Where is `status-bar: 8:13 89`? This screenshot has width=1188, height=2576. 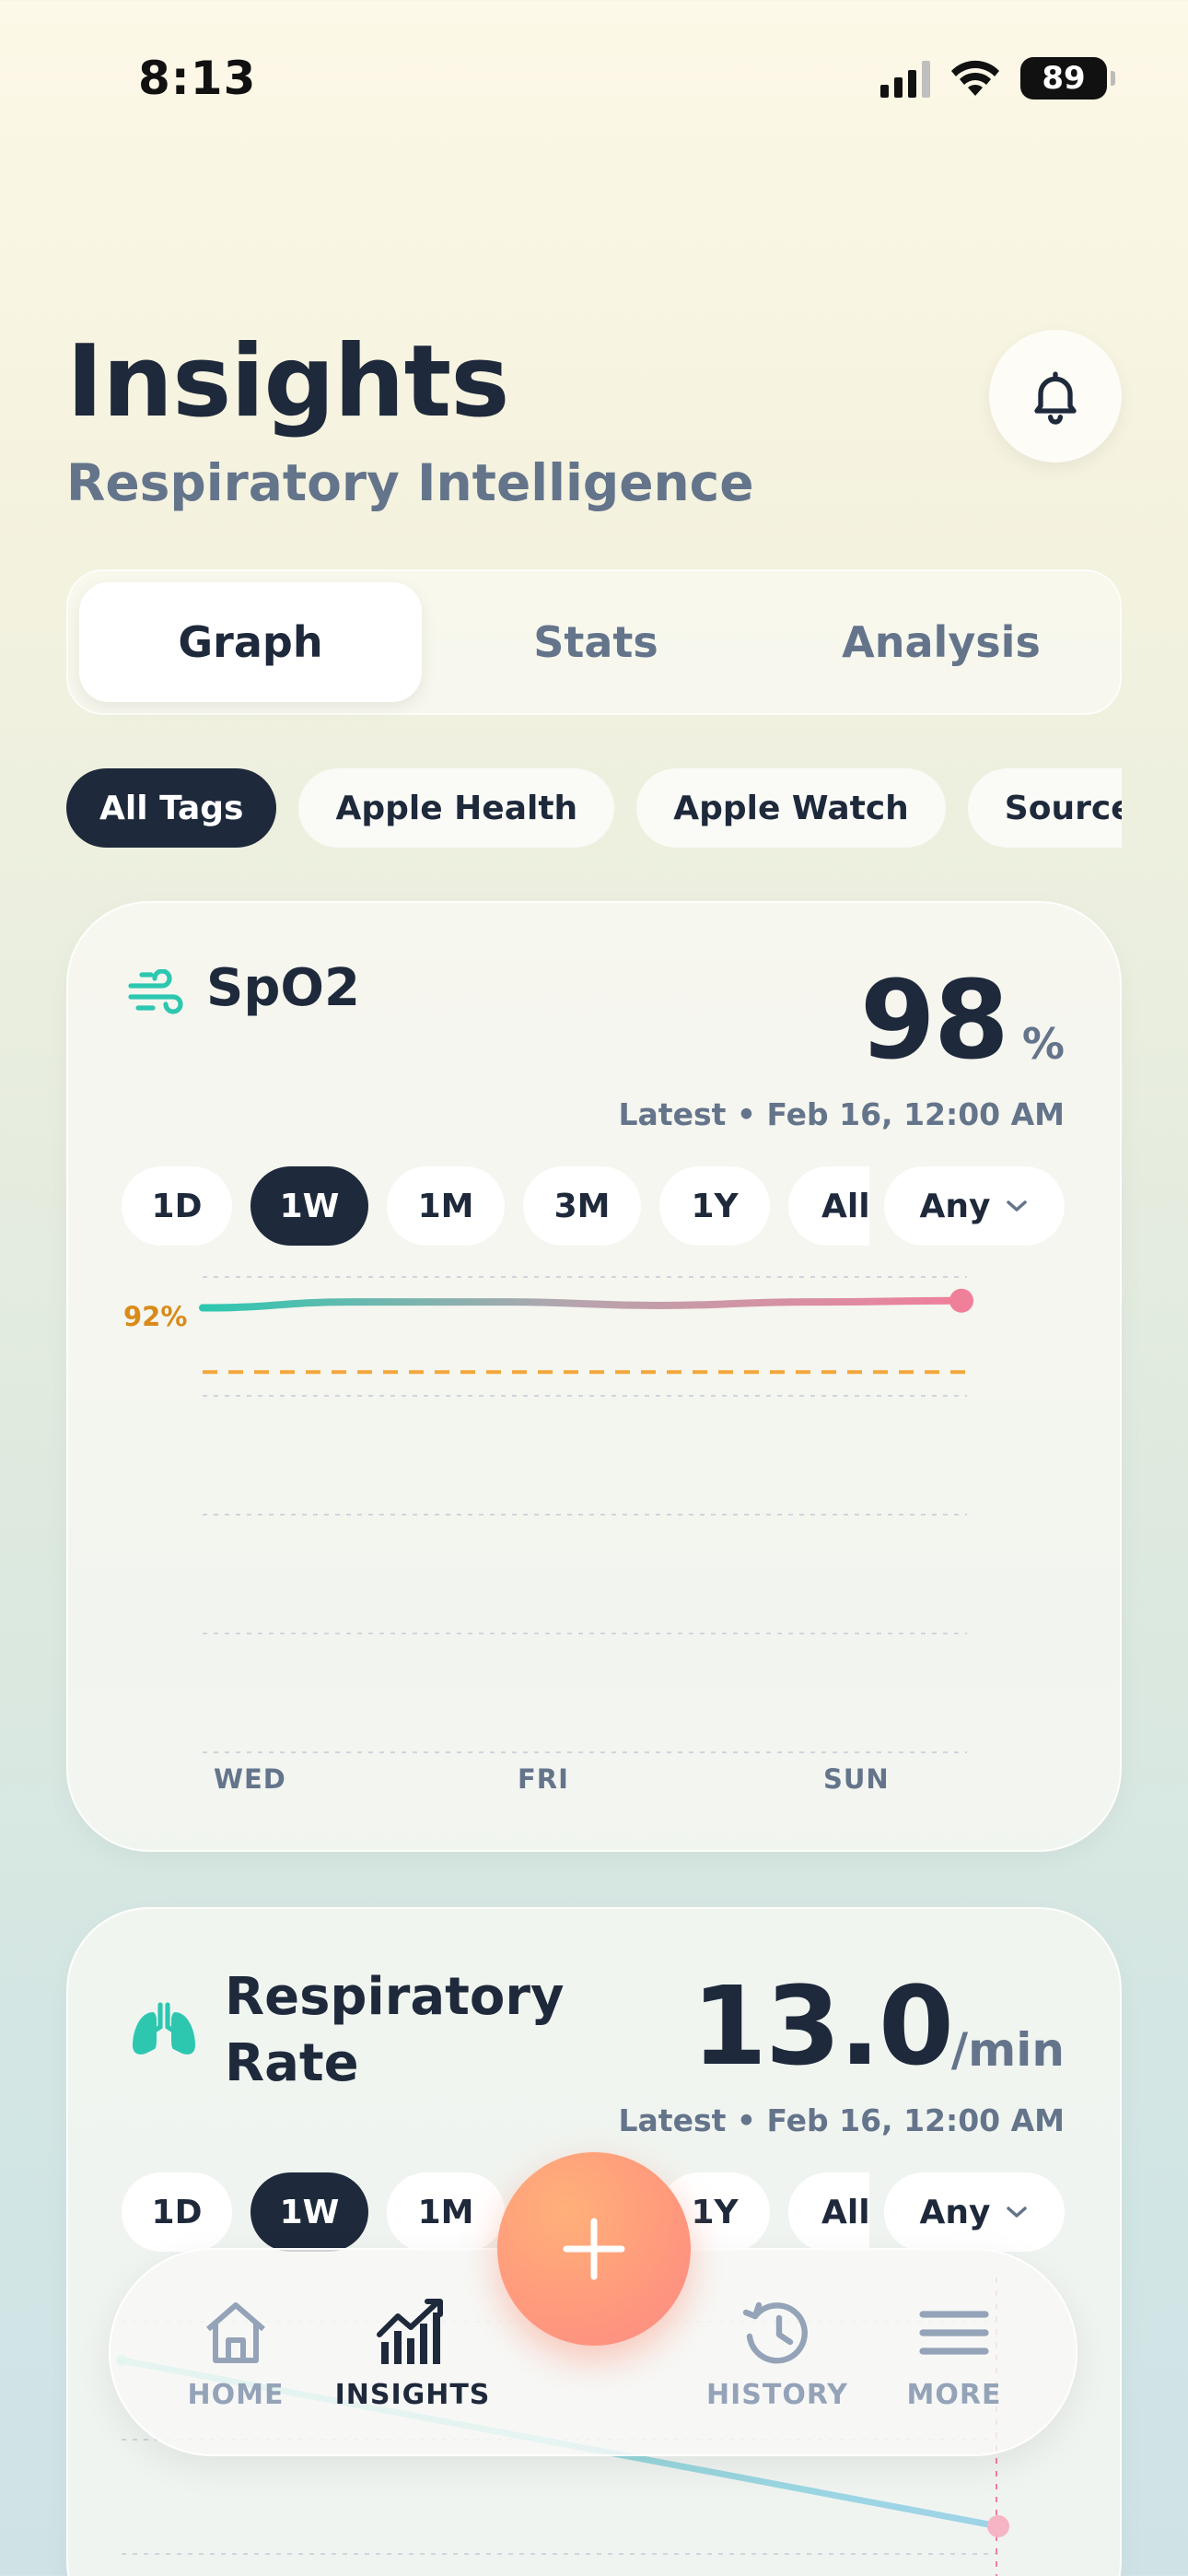 status-bar: 8:13 89 is located at coordinates (594, 78).